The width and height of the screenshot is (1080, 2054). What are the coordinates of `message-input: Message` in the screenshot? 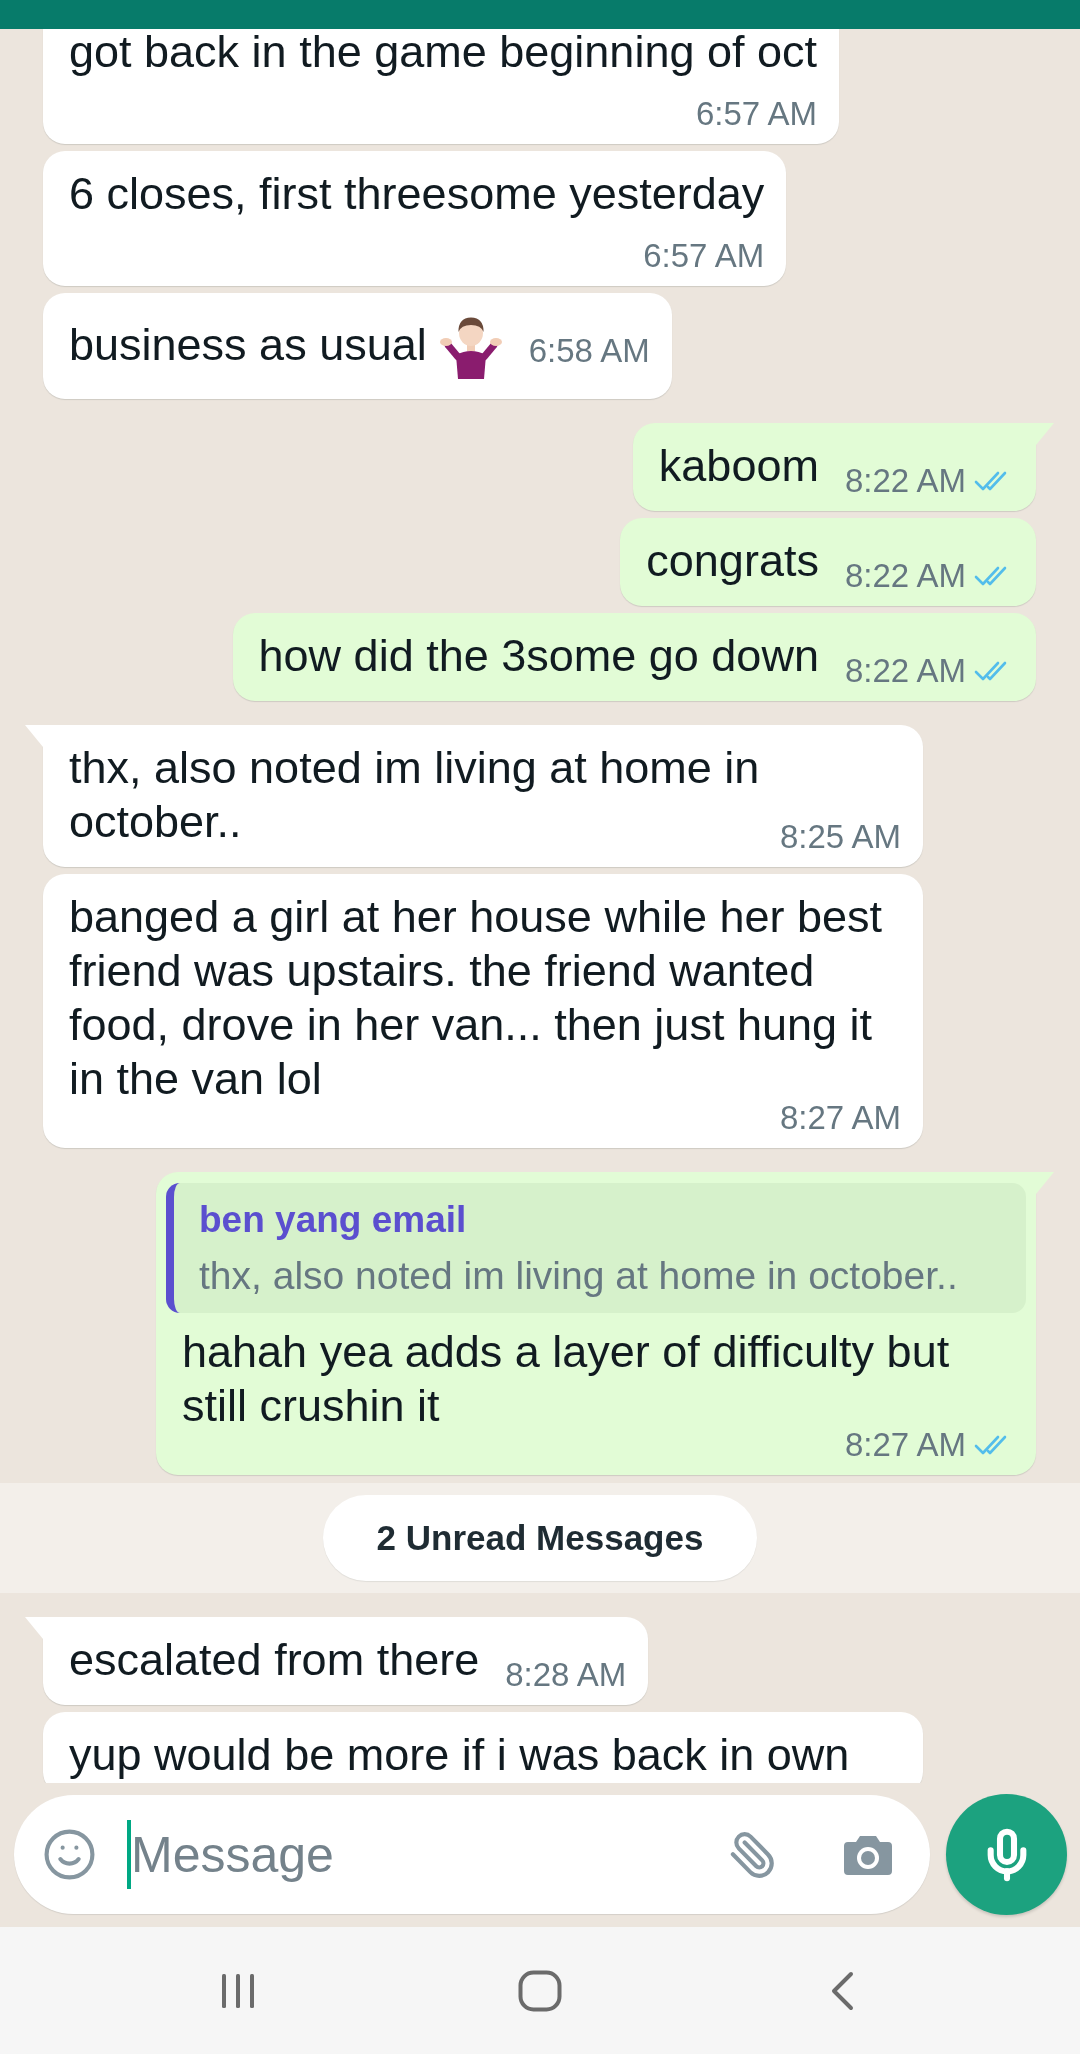 It's located at (415, 1854).